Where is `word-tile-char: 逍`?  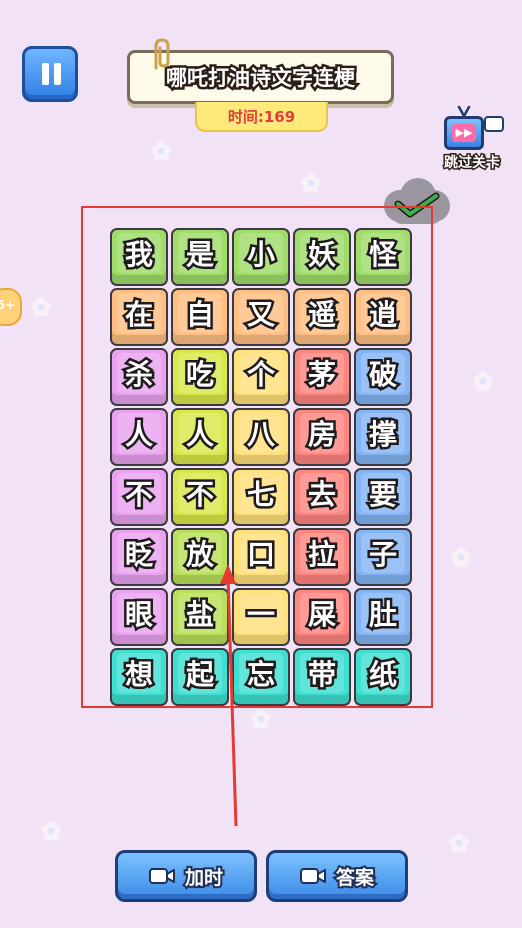
word-tile-char: 逍 is located at coordinates (382, 315).